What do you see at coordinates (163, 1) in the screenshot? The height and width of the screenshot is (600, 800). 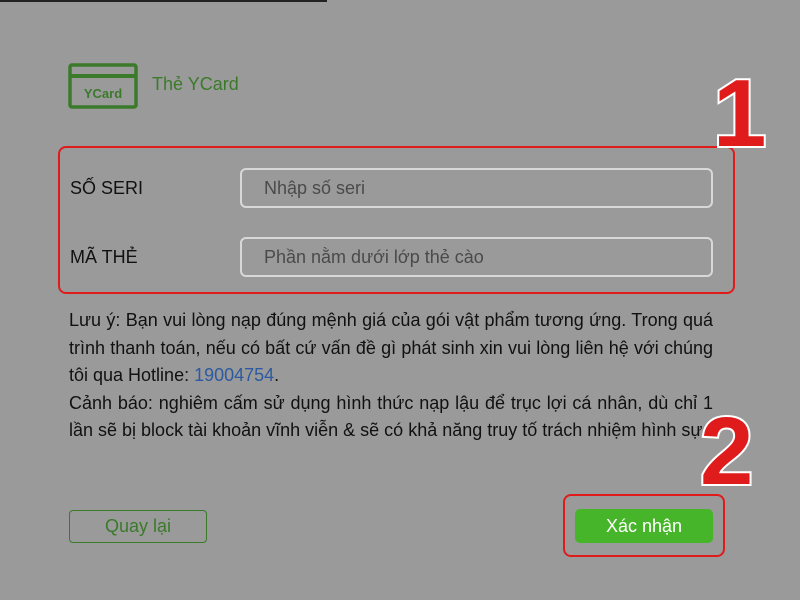 I see `top-divider` at bounding box center [163, 1].